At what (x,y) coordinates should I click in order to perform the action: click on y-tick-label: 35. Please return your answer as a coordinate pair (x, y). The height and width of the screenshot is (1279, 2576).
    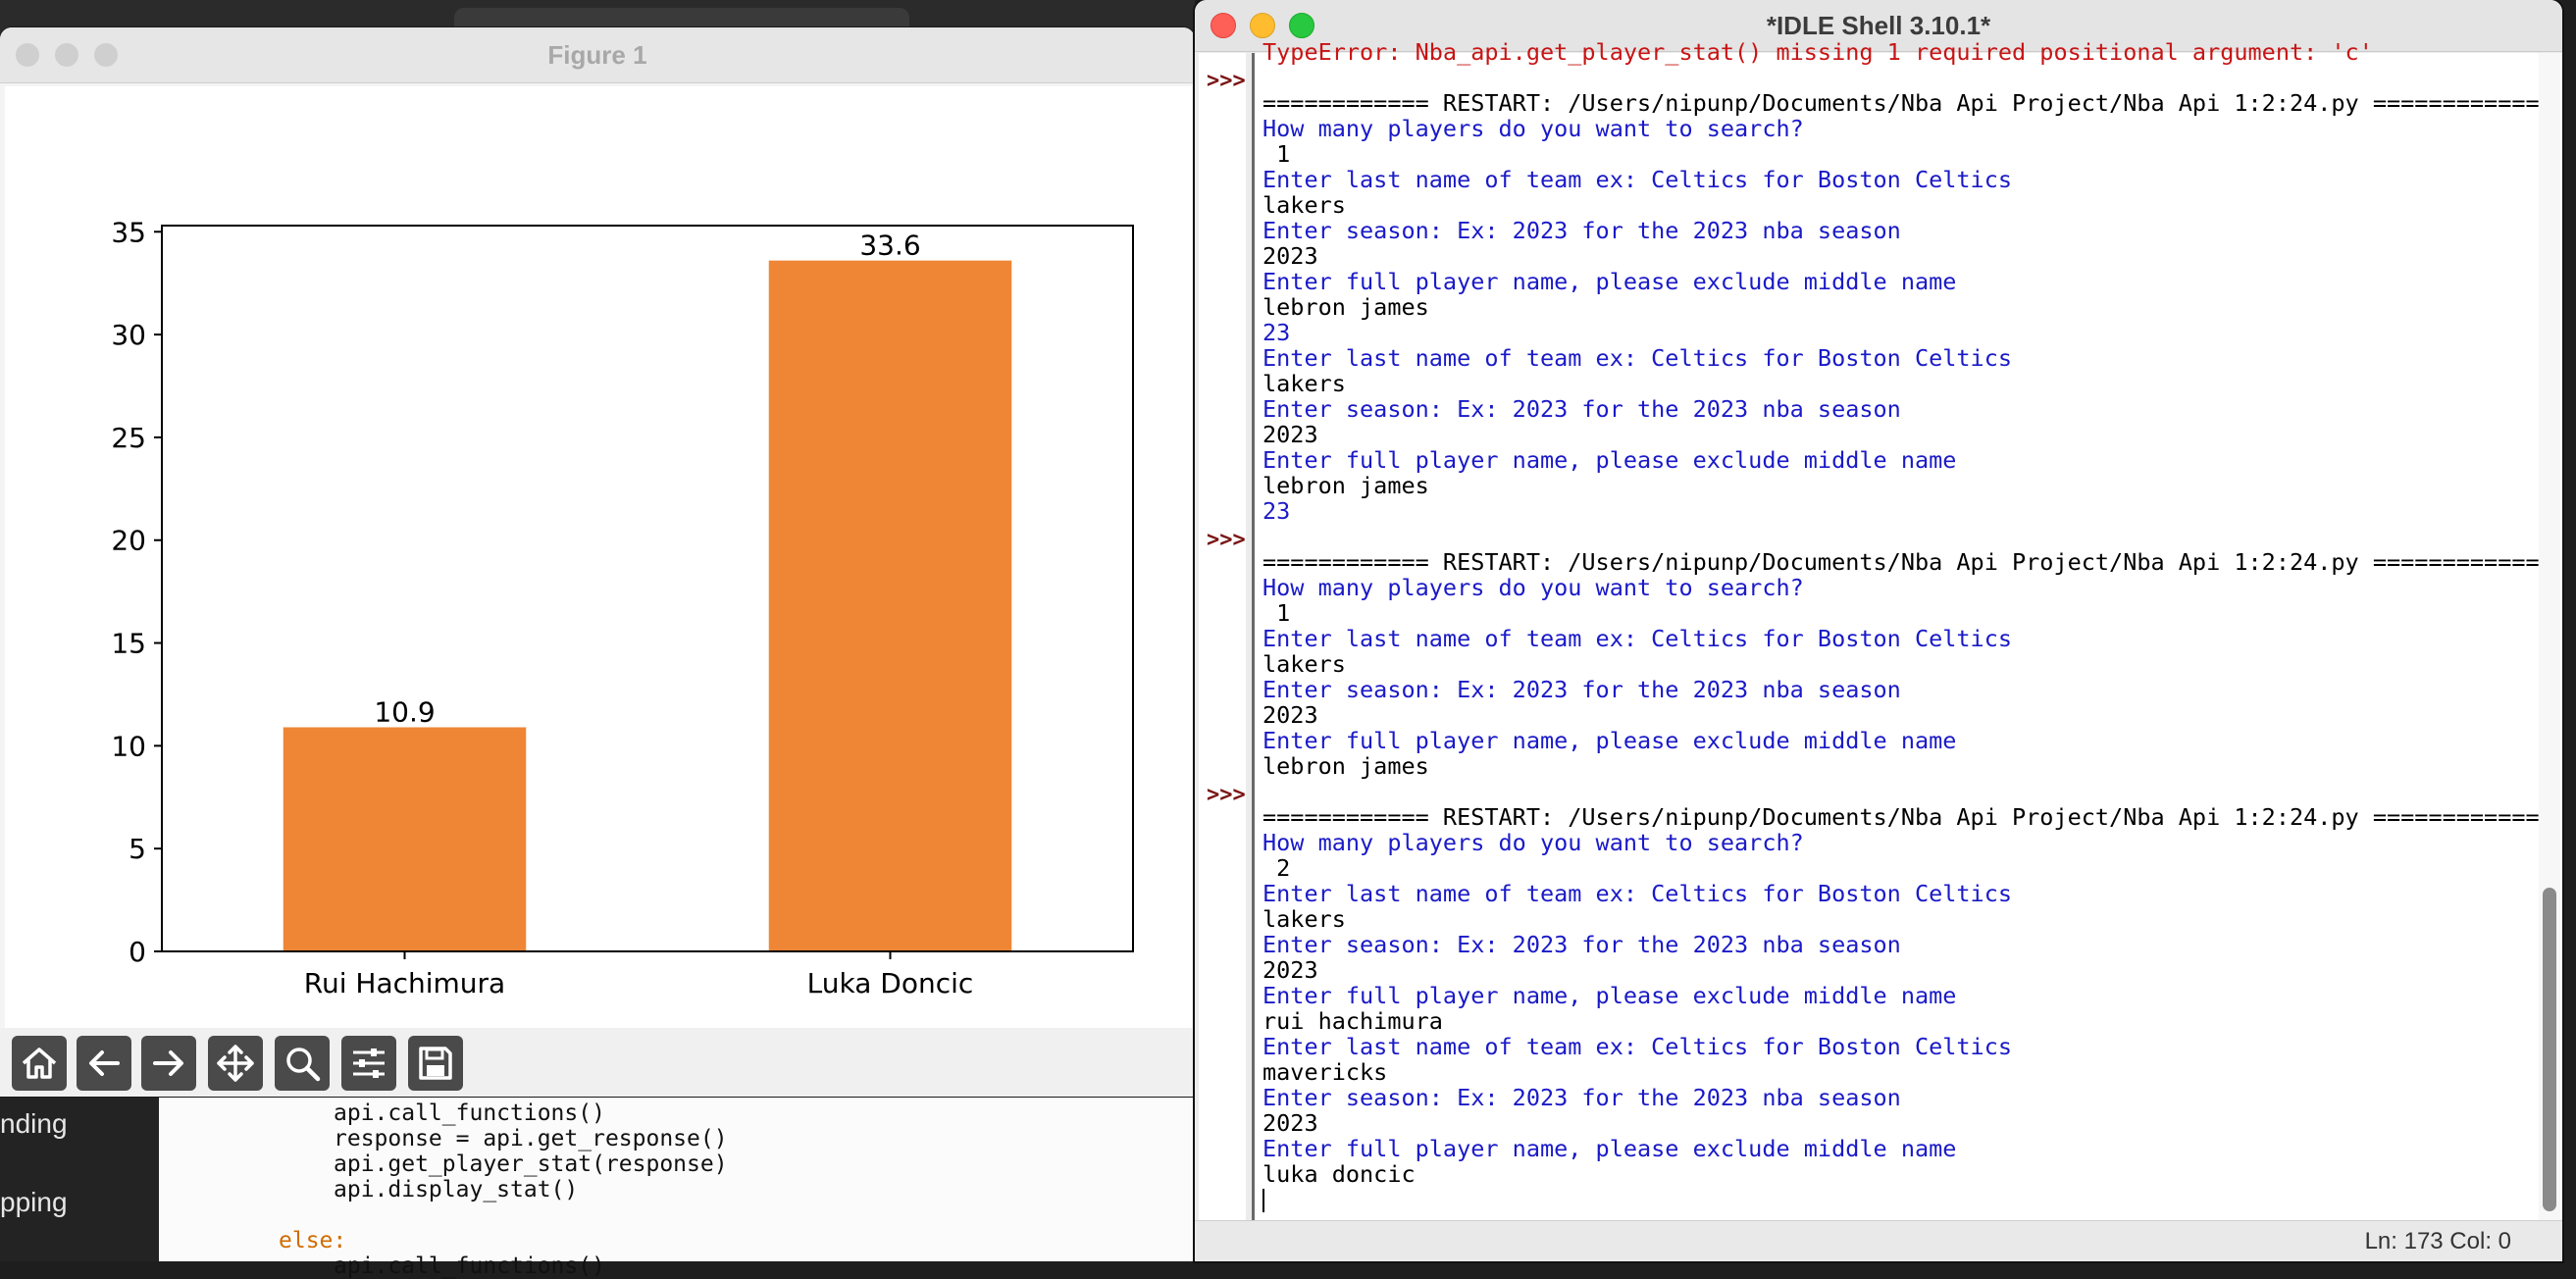
    Looking at the image, I should click on (128, 232).